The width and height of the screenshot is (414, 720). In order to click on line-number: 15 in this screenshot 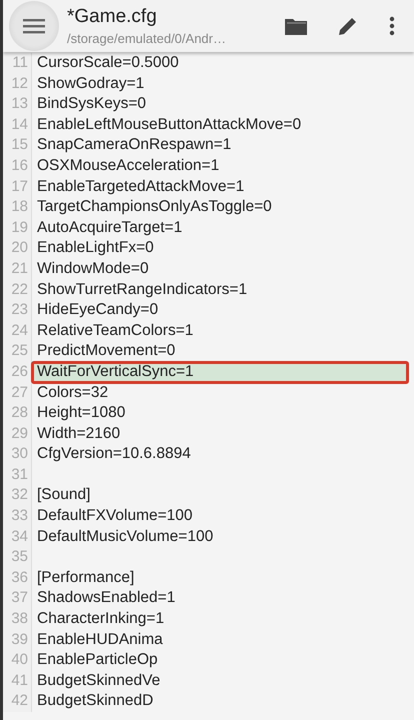, I will do `click(17, 145)`.